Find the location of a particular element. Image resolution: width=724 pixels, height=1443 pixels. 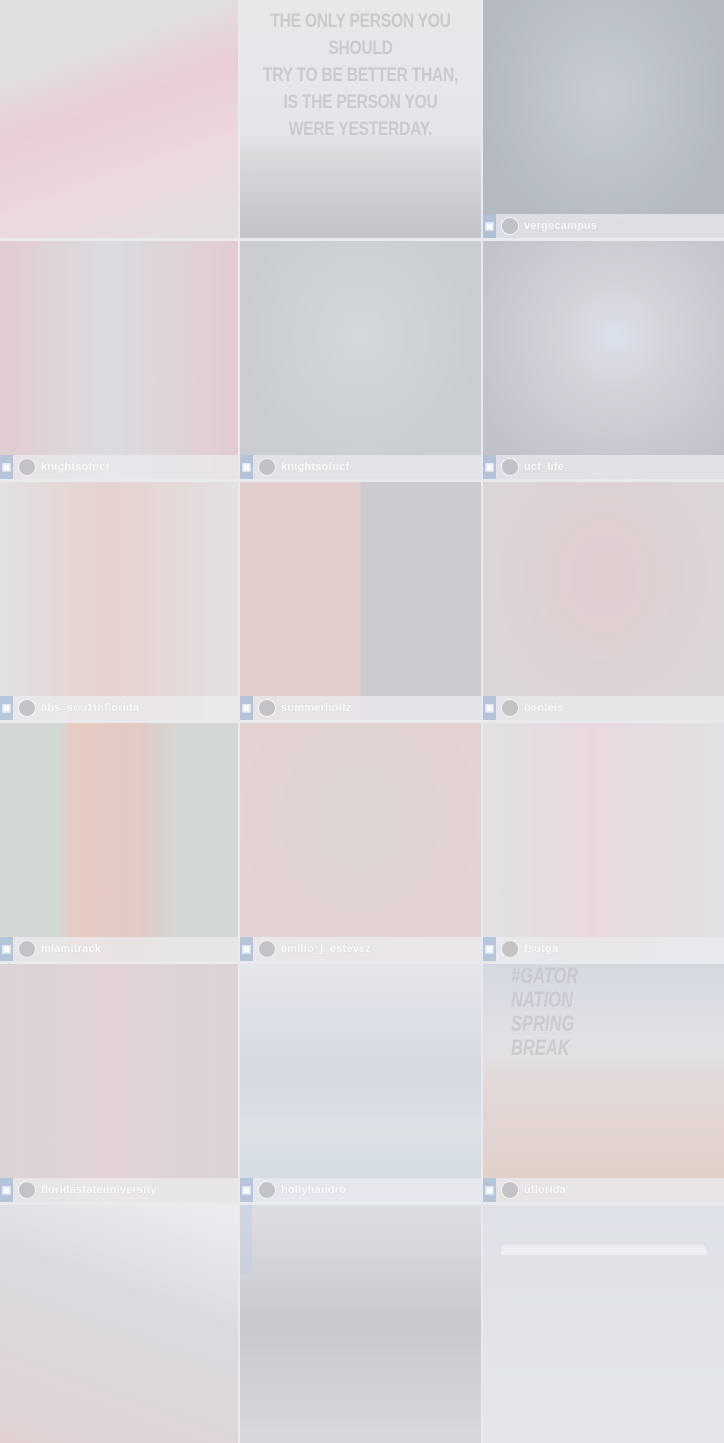

photo-tile: ▣ miamitrack is located at coordinates (119, 842).